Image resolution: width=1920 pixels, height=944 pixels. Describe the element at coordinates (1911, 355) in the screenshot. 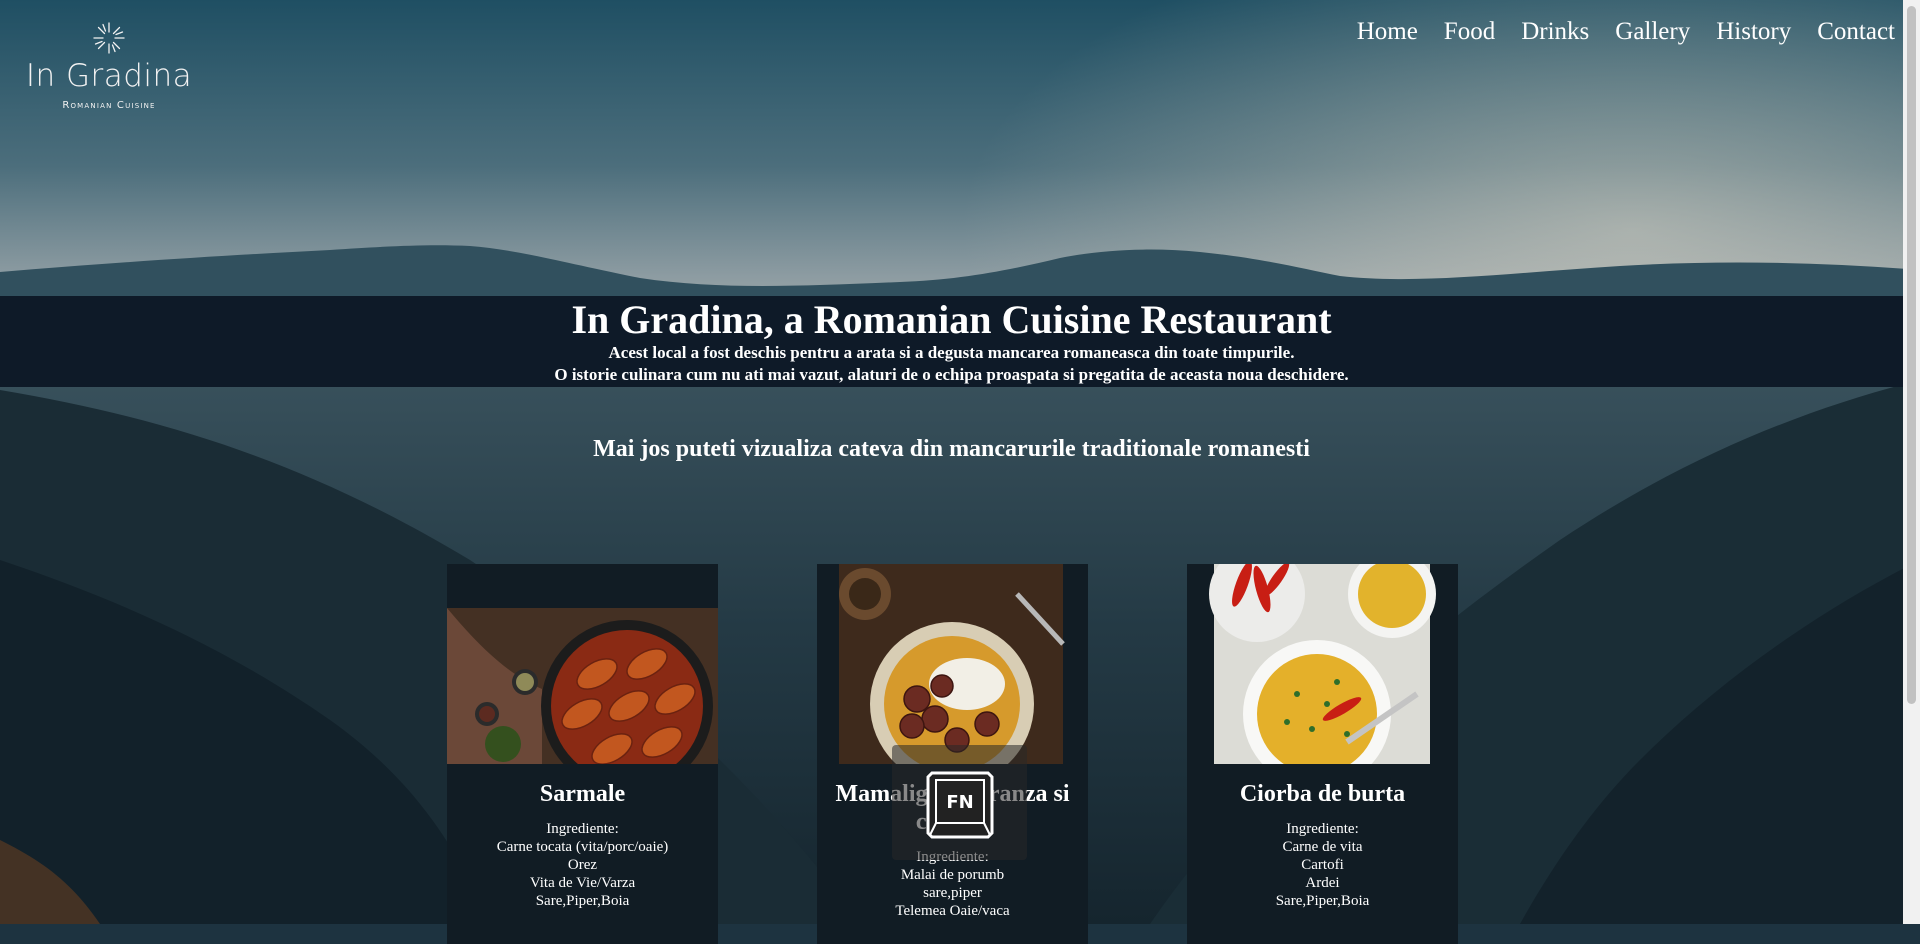

I see `scrollbar-thumb` at that location.